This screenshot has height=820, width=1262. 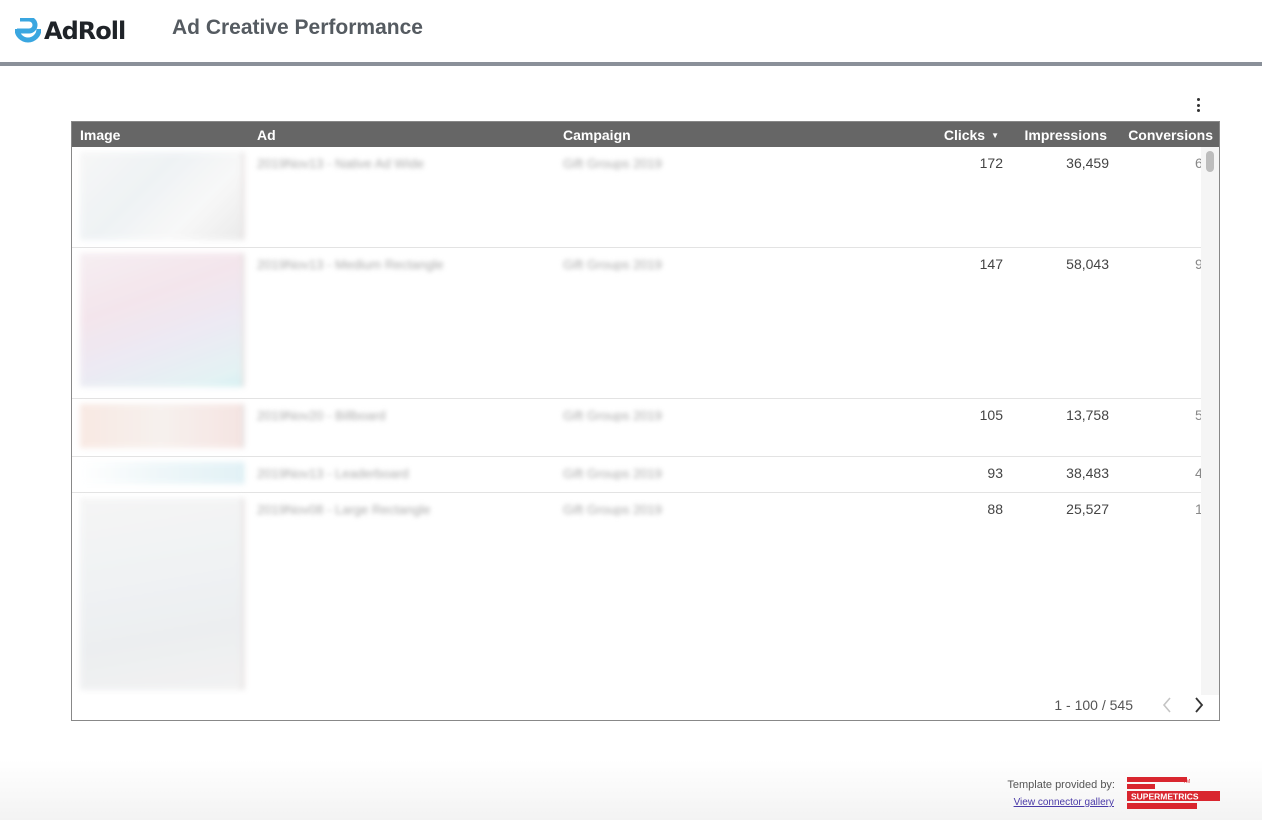 What do you see at coordinates (631, 31) in the screenshot?
I see `header: AdRoll Ad Creative Performance` at bounding box center [631, 31].